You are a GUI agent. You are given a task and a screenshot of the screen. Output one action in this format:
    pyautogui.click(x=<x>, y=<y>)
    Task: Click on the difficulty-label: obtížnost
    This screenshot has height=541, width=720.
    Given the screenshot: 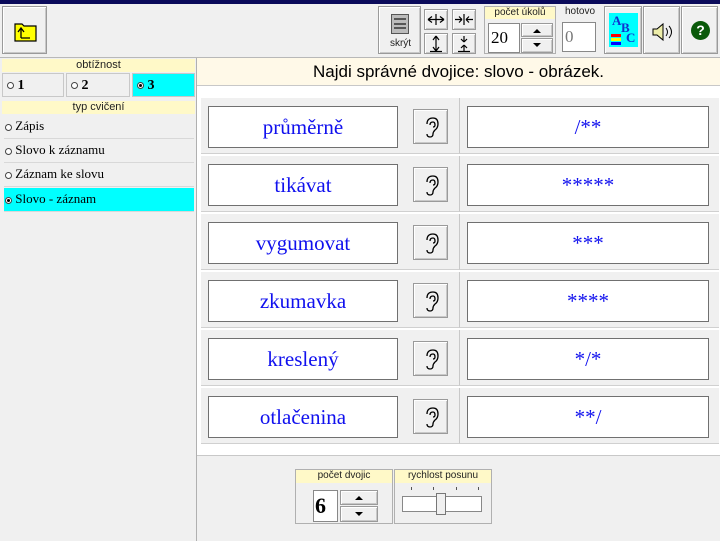 What is the action you would take?
    pyautogui.click(x=98, y=65)
    